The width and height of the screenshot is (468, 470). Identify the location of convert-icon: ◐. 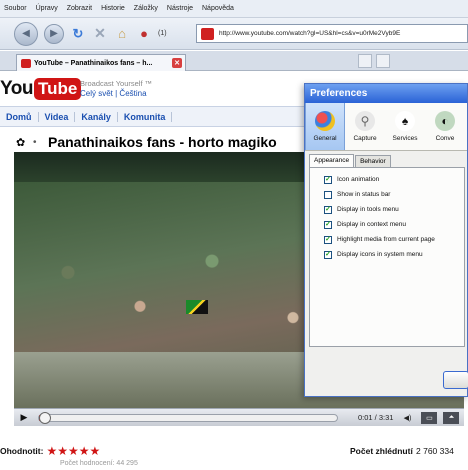
(445, 121).